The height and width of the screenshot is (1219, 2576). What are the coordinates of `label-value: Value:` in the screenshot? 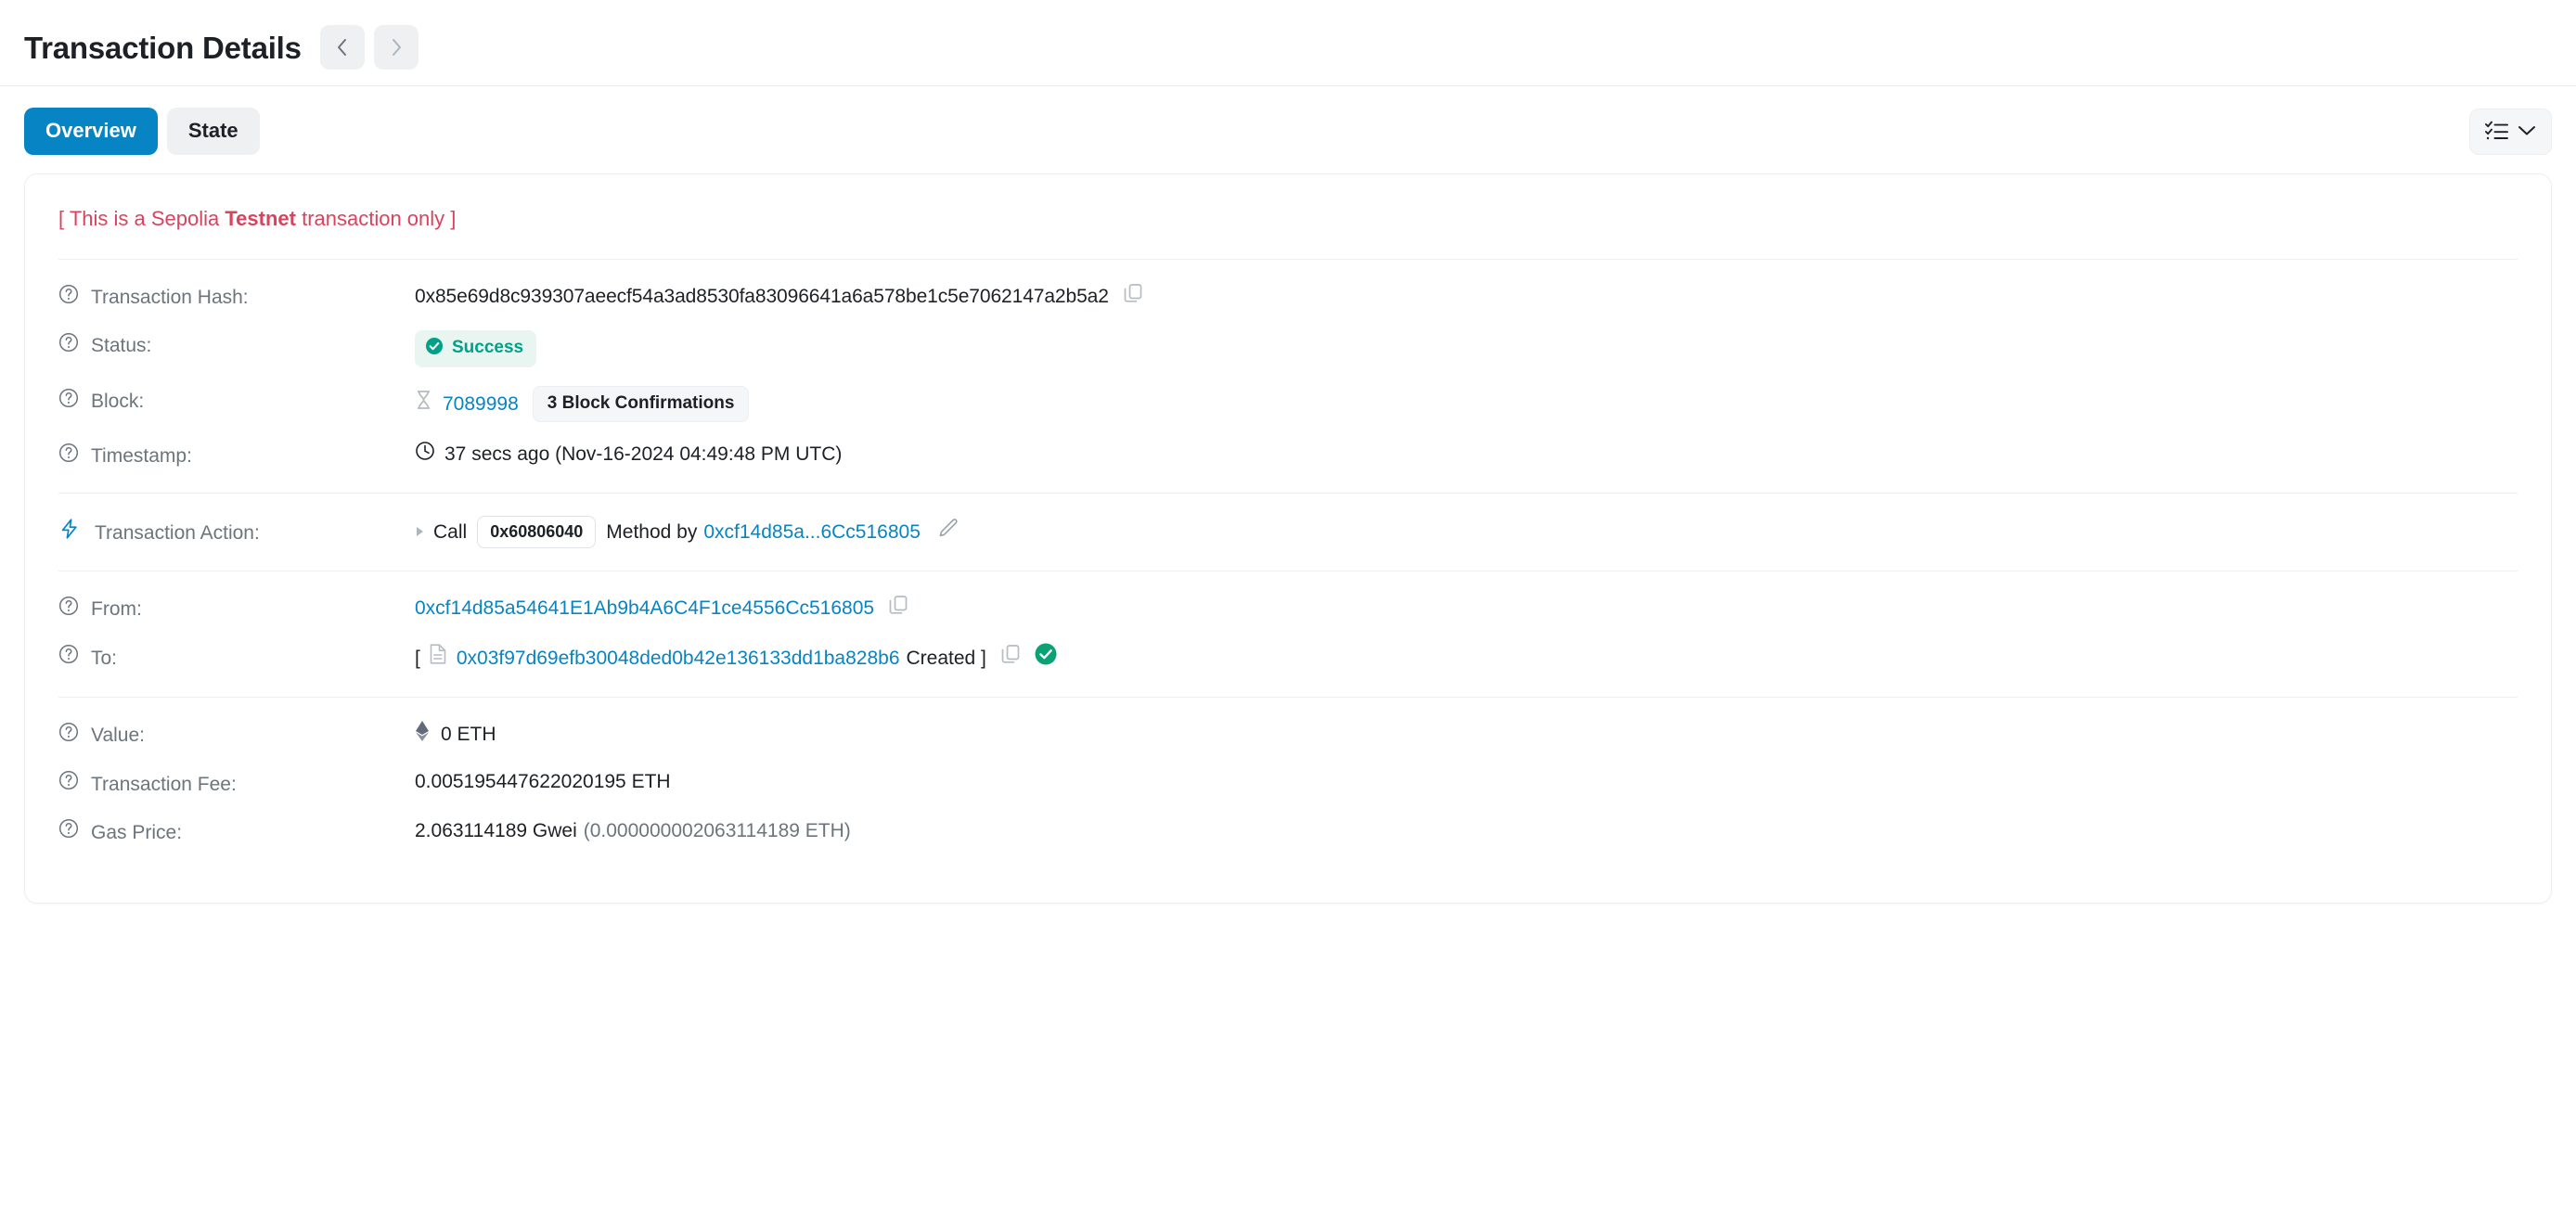 It's located at (237, 735).